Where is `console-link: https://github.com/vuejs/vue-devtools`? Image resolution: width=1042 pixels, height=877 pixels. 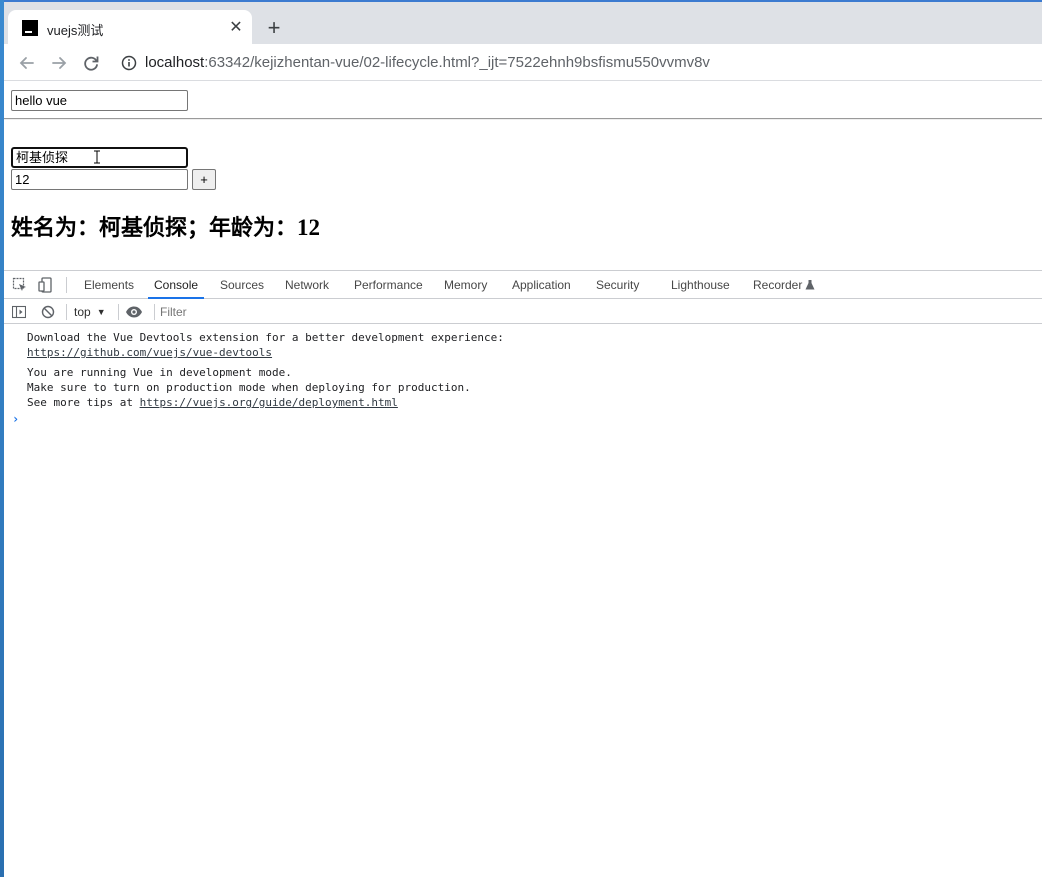 console-link: https://github.com/vuejs/vue-devtools is located at coordinates (149, 352).